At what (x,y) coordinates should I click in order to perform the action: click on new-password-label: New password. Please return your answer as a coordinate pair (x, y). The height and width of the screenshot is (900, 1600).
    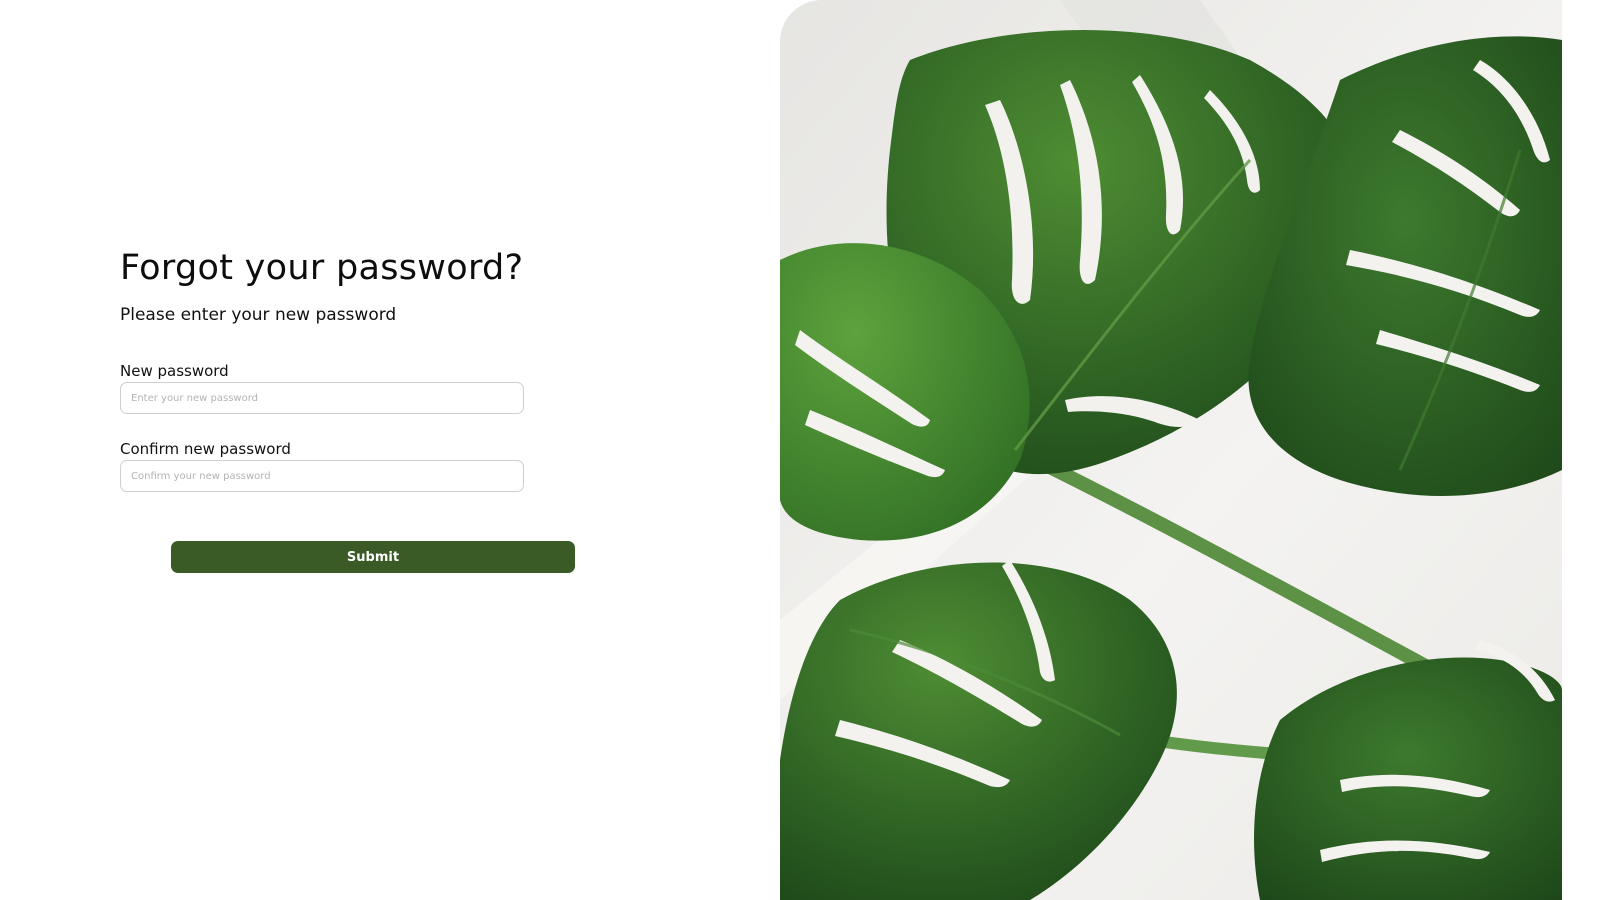
    Looking at the image, I should click on (174, 371).